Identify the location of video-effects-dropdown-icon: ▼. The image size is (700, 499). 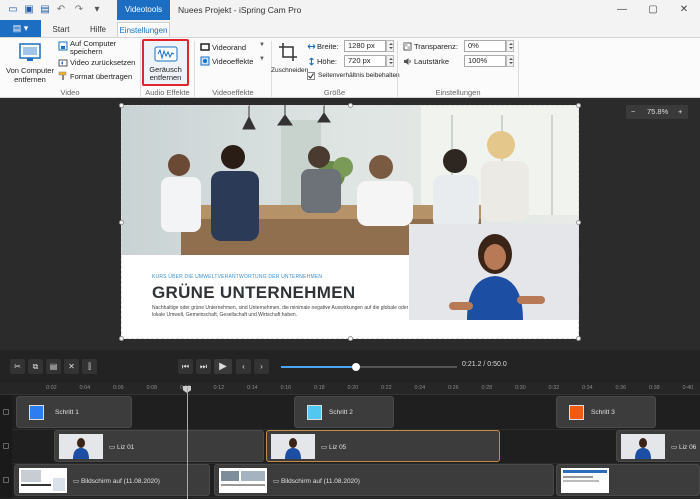
(262, 59).